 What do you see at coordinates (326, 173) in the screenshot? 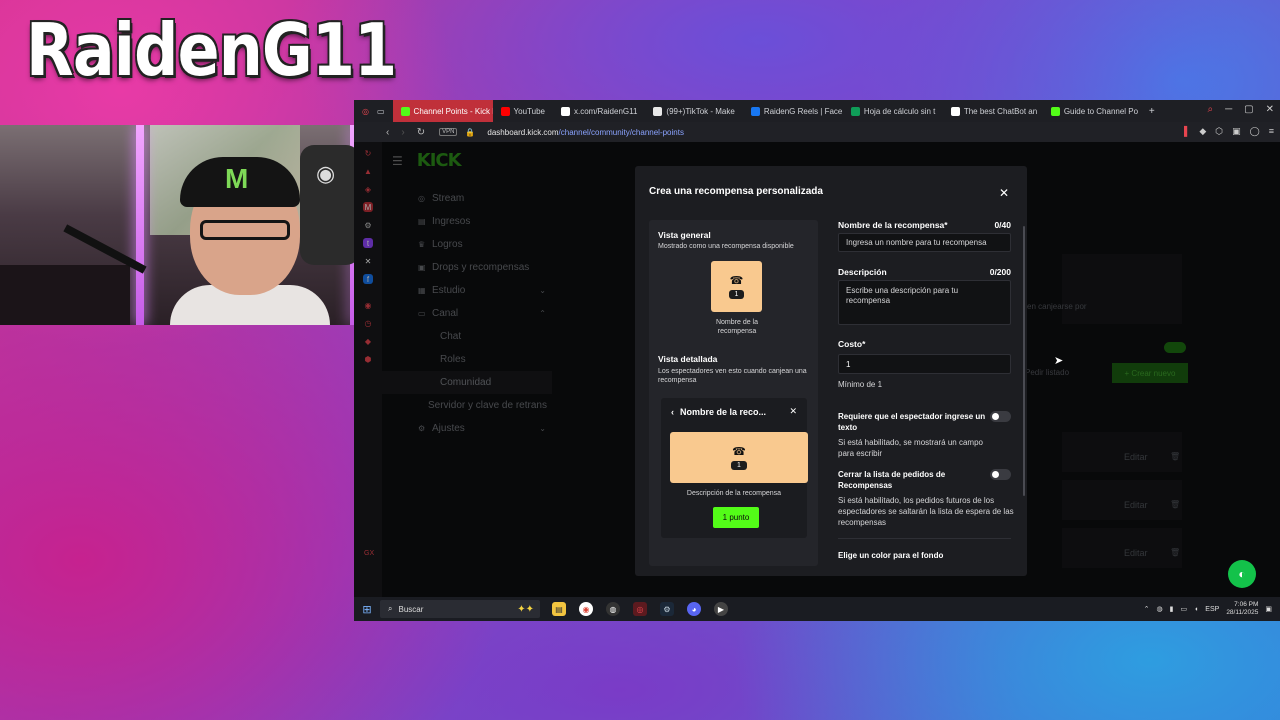
I see `webcam-chair-logo: ◉` at bounding box center [326, 173].